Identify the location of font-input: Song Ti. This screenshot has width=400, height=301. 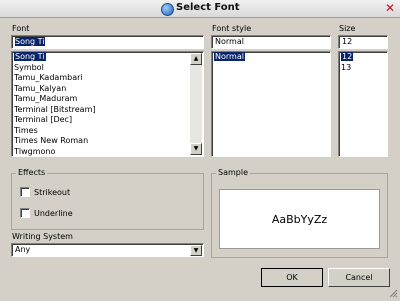
(107, 42).